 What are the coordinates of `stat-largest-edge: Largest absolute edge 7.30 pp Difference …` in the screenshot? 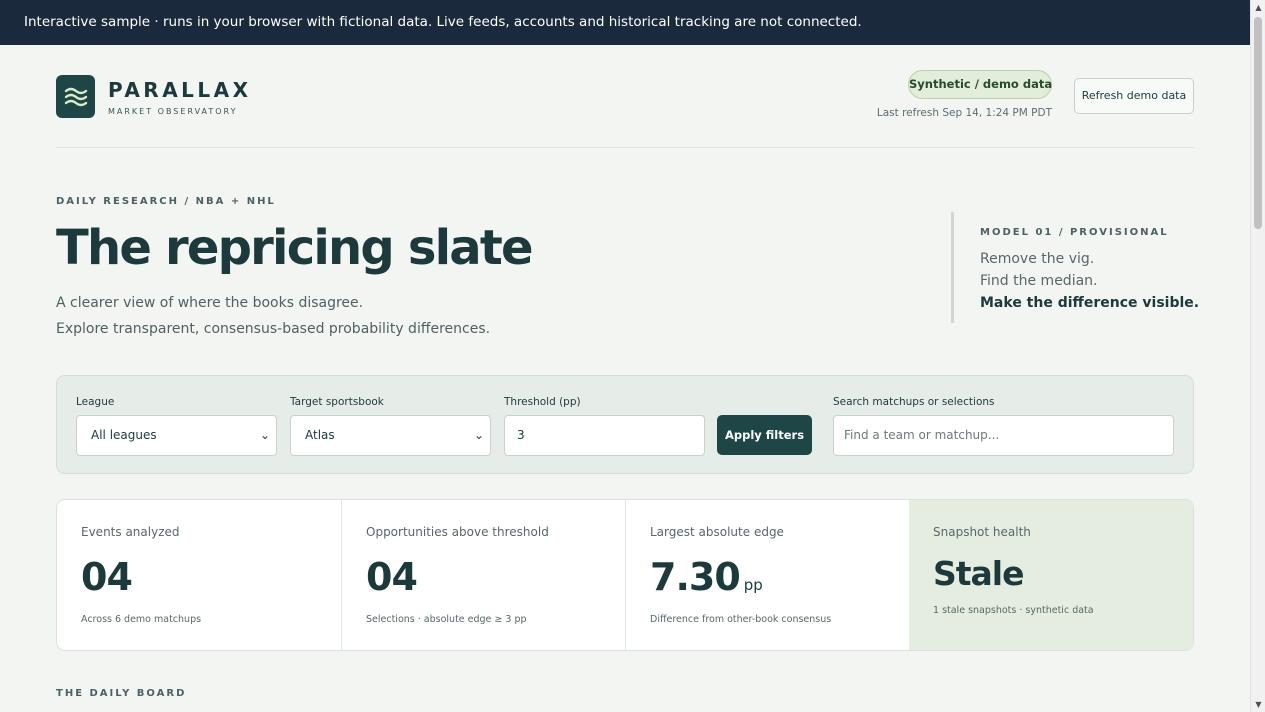 It's located at (767, 575).